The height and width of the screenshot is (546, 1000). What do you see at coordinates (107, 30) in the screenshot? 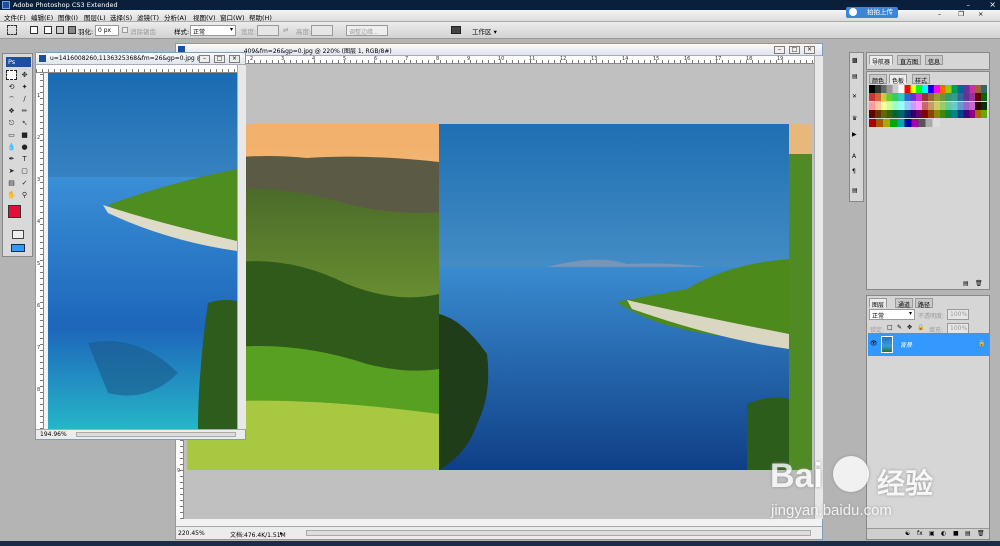
I see `feather-input: 0 px` at bounding box center [107, 30].